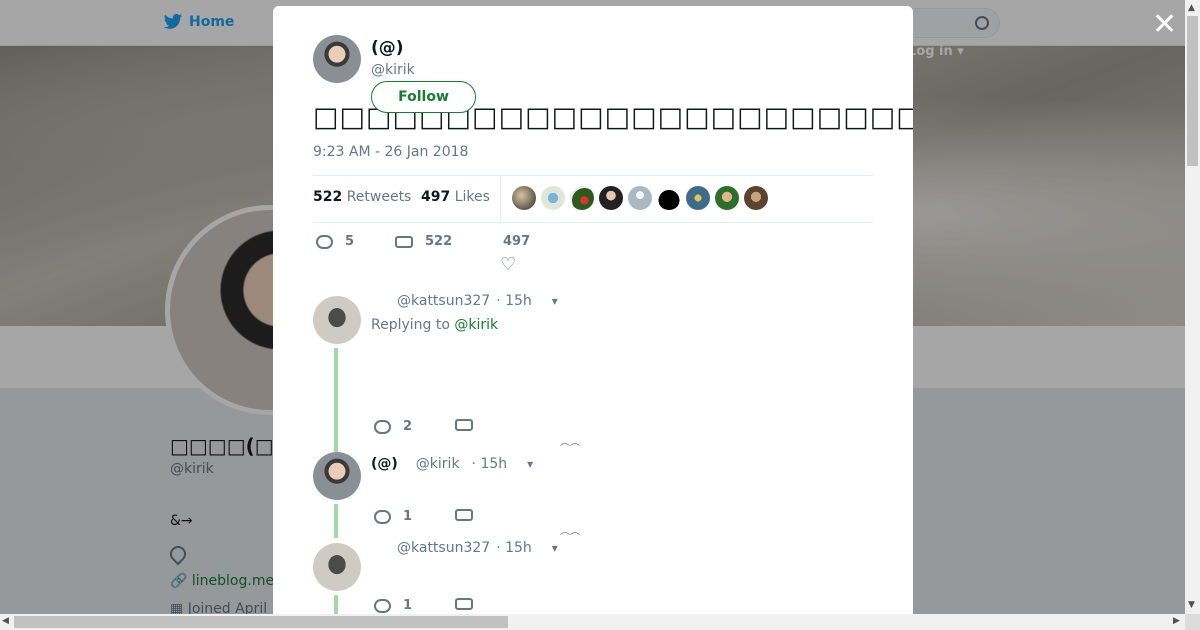 The image size is (1200, 630). What do you see at coordinates (261, 622) in the screenshot?
I see `horizontal-scroll-thumb` at bounding box center [261, 622].